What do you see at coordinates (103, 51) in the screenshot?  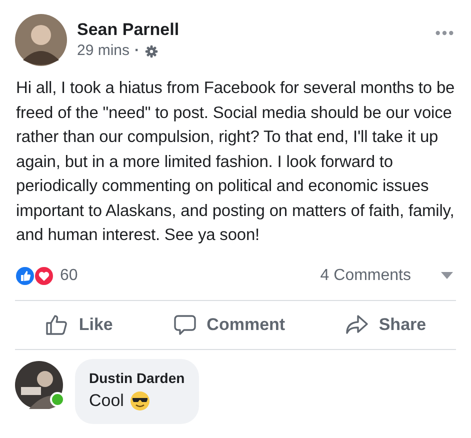 I see `post-time: 29 mins` at bounding box center [103, 51].